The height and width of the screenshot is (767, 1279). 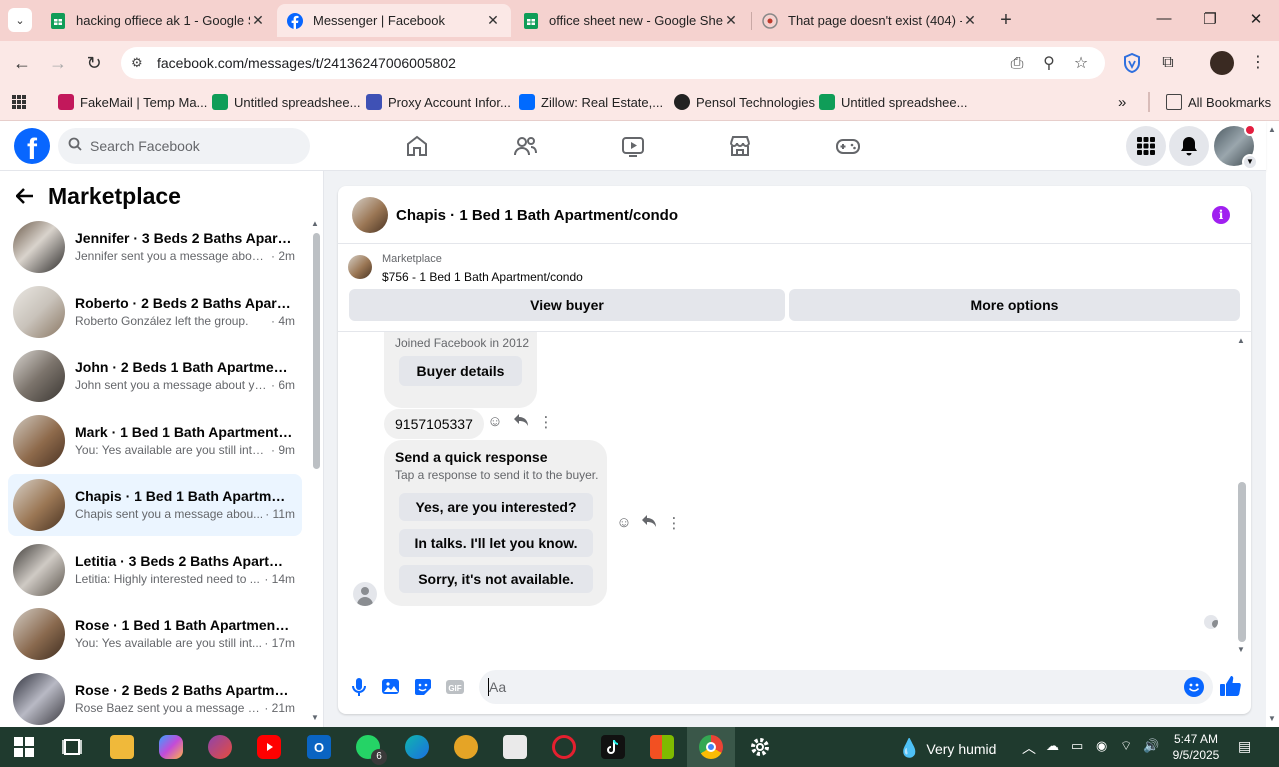 I want to click on reload-icon: ↻, so click(x=94, y=63).